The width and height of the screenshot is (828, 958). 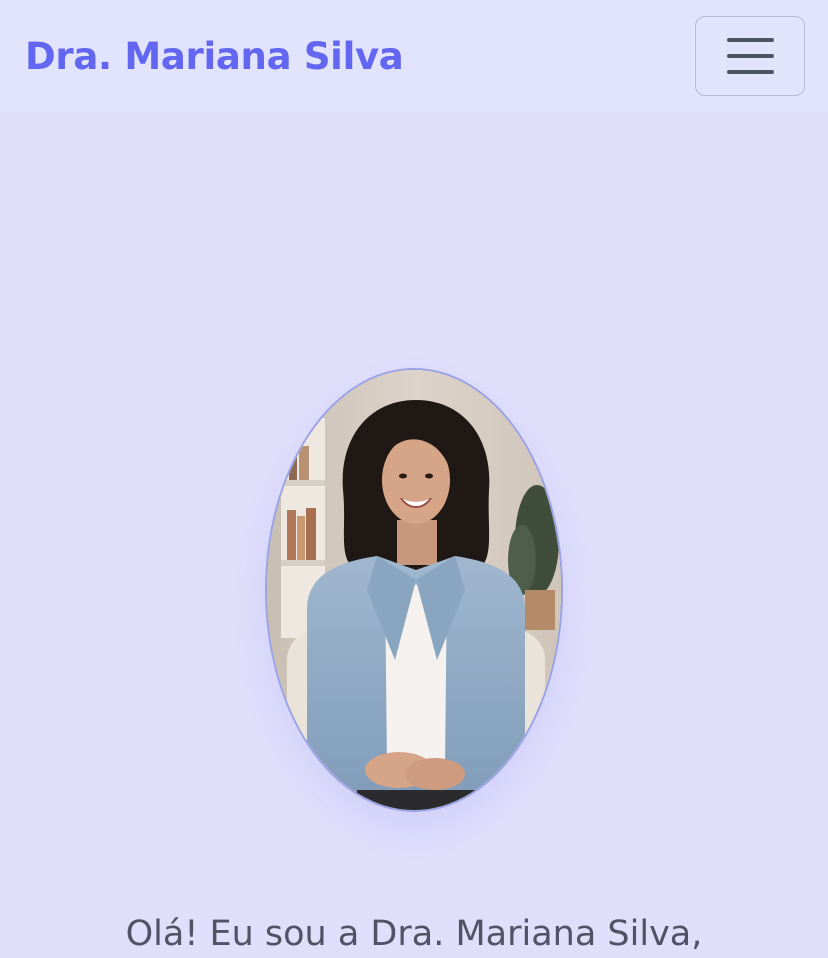 I want to click on brand-link: Dra. Mariana Silva, so click(x=214, y=57).